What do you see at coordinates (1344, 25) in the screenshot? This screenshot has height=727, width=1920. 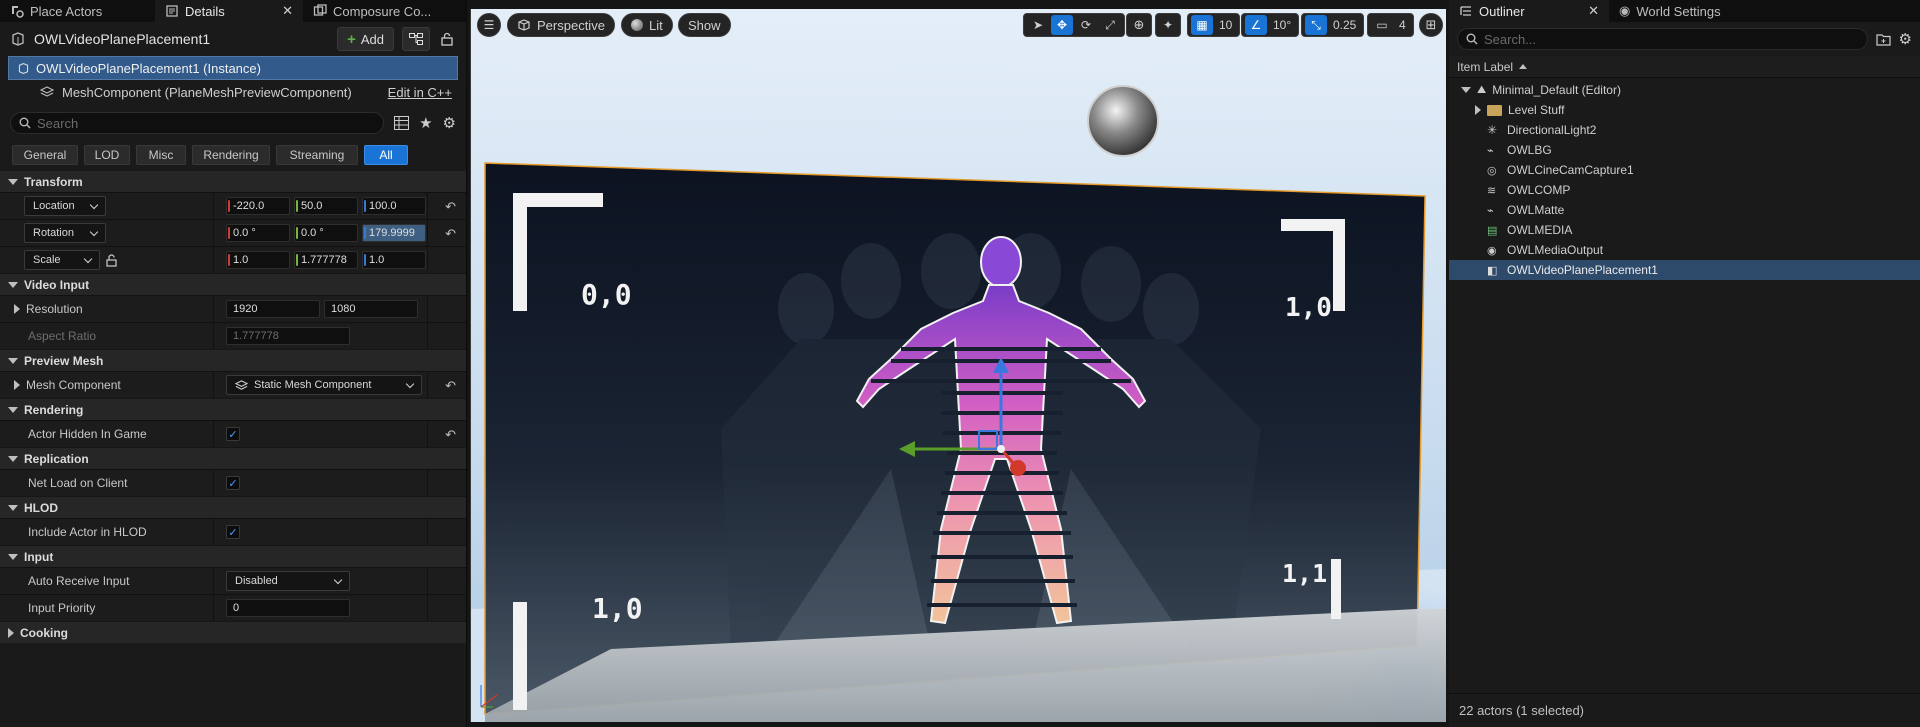 I see `scale-snap-value: 0.25` at bounding box center [1344, 25].